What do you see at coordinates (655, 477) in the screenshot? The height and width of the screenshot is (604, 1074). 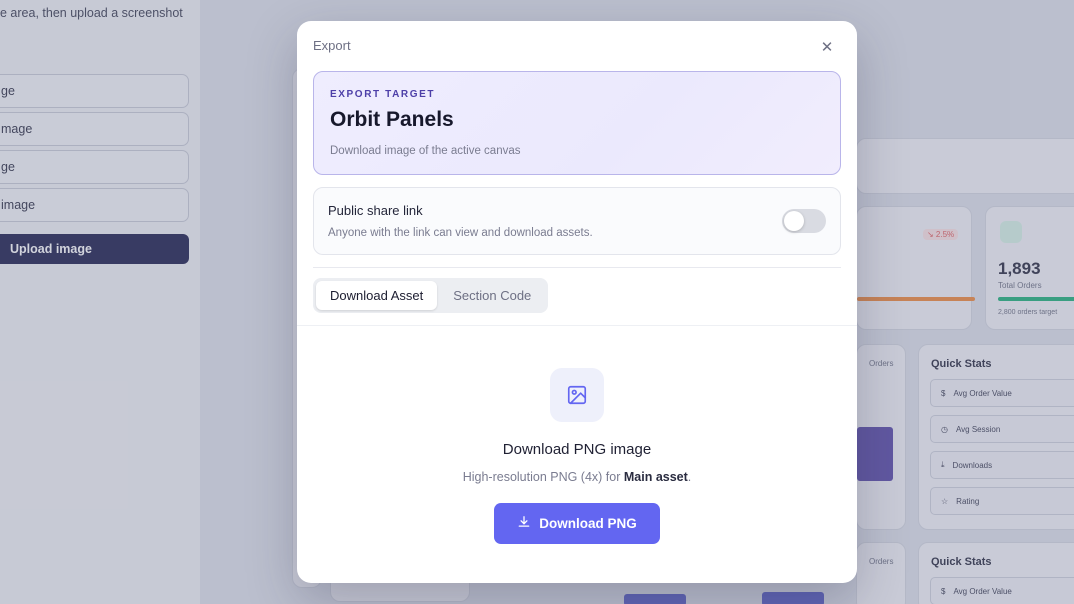 I see `download-desc-asset: Main asset` at bounding box center [655, 477].